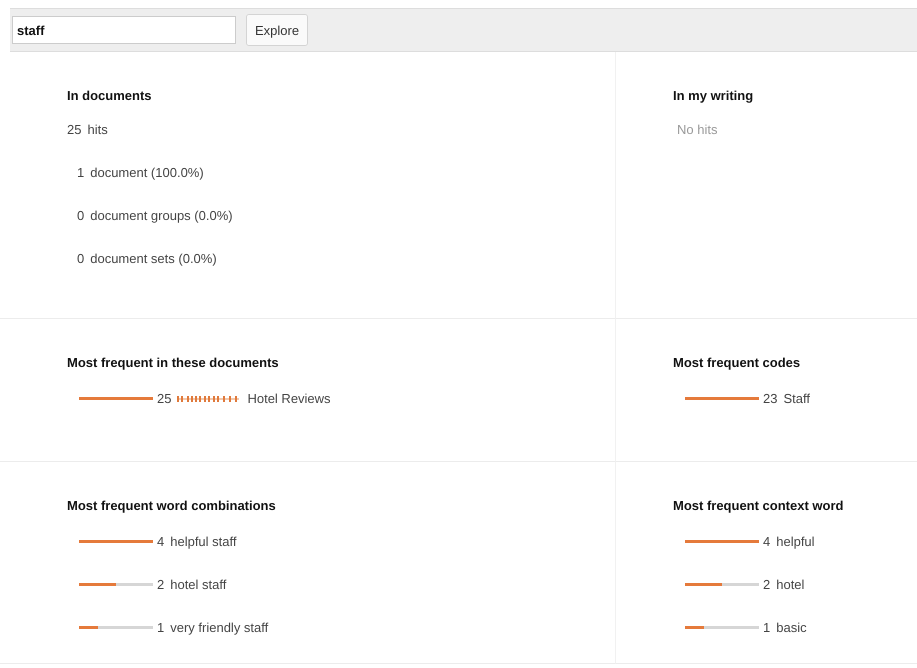 This screenshot has width=917, height=668. I want to click on count-label: hits, so click(97, 129).